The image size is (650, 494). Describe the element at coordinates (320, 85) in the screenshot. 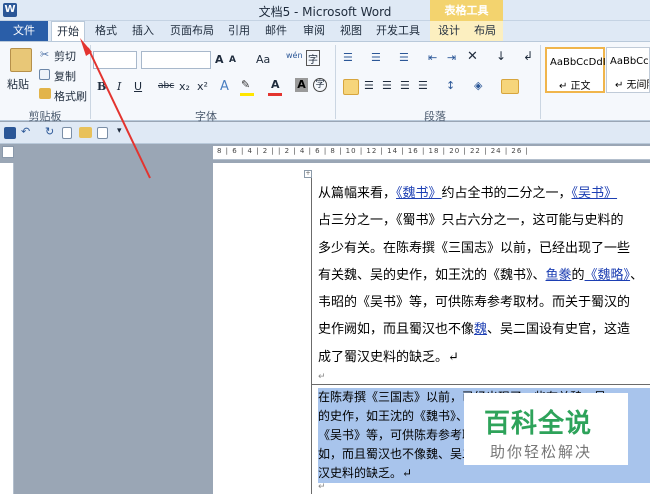

I see `enclose-char-button: 字` at that location.